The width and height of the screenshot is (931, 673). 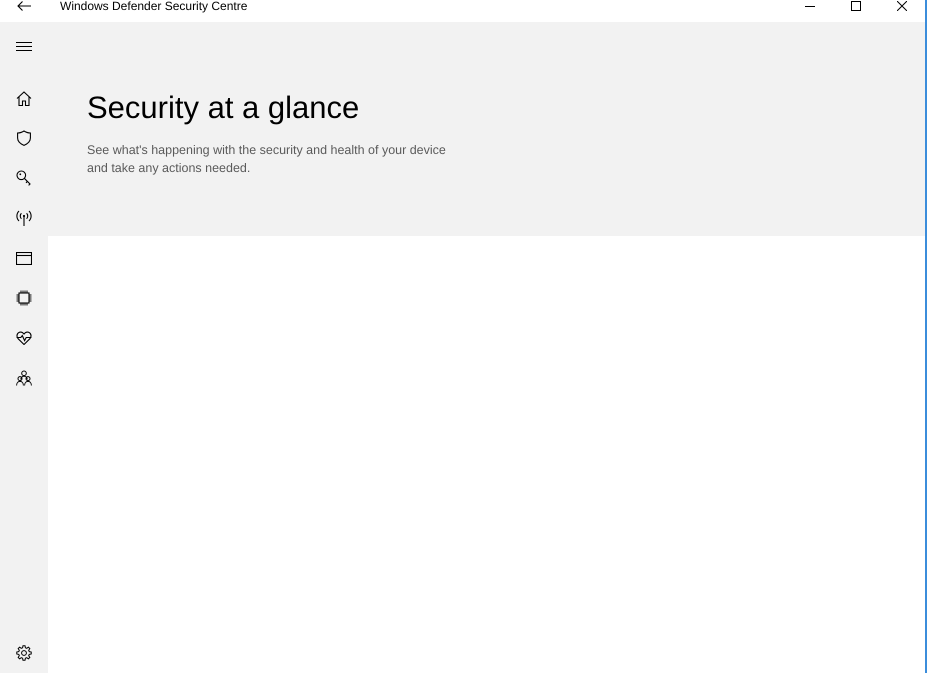 What do you see at coordinates (24, 378) in the screenshot?
I see `people-icon` at bounding box center [24, 378].